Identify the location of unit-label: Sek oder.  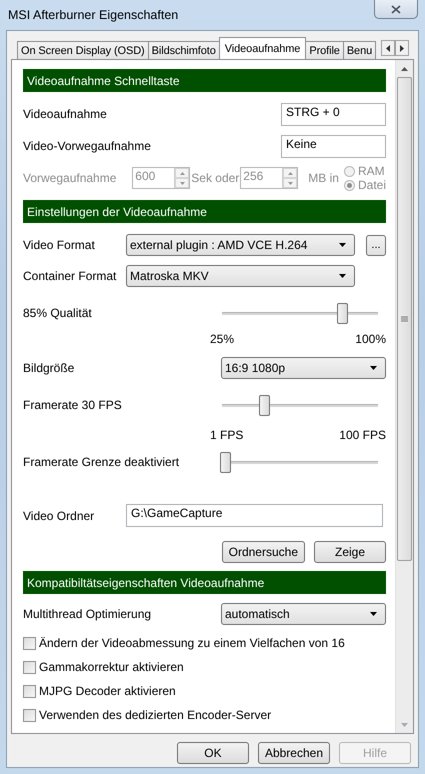
(215, 178).